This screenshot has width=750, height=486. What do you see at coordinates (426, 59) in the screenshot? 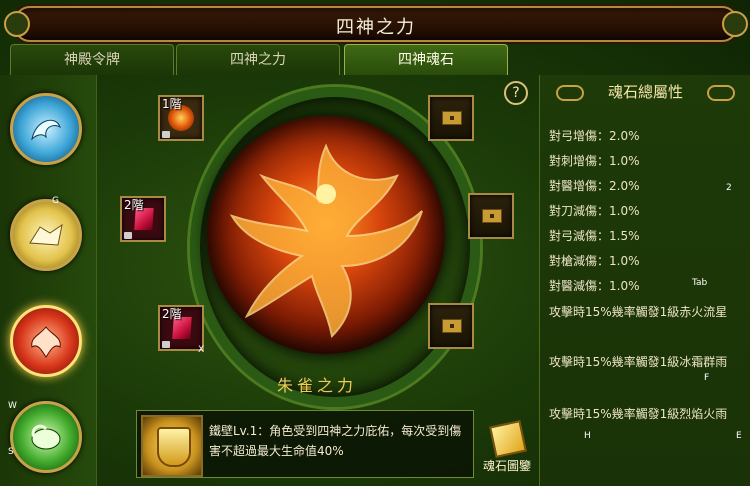
I see `tab-soul-stones: 四神魂石` at bounding box center [426, 59].